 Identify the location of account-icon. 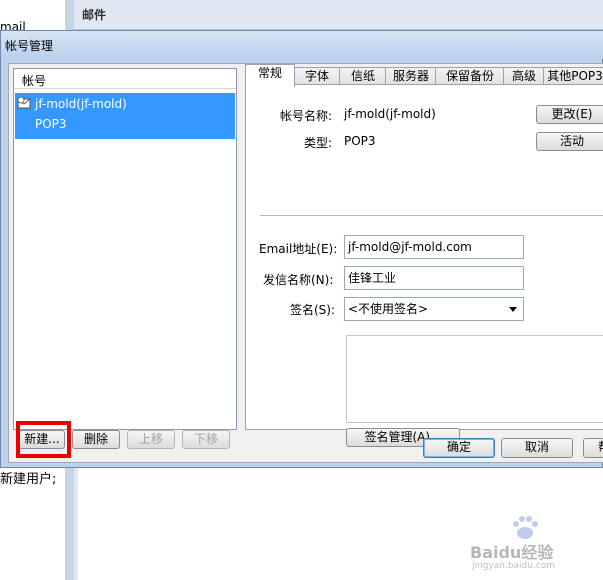
(24, 102).